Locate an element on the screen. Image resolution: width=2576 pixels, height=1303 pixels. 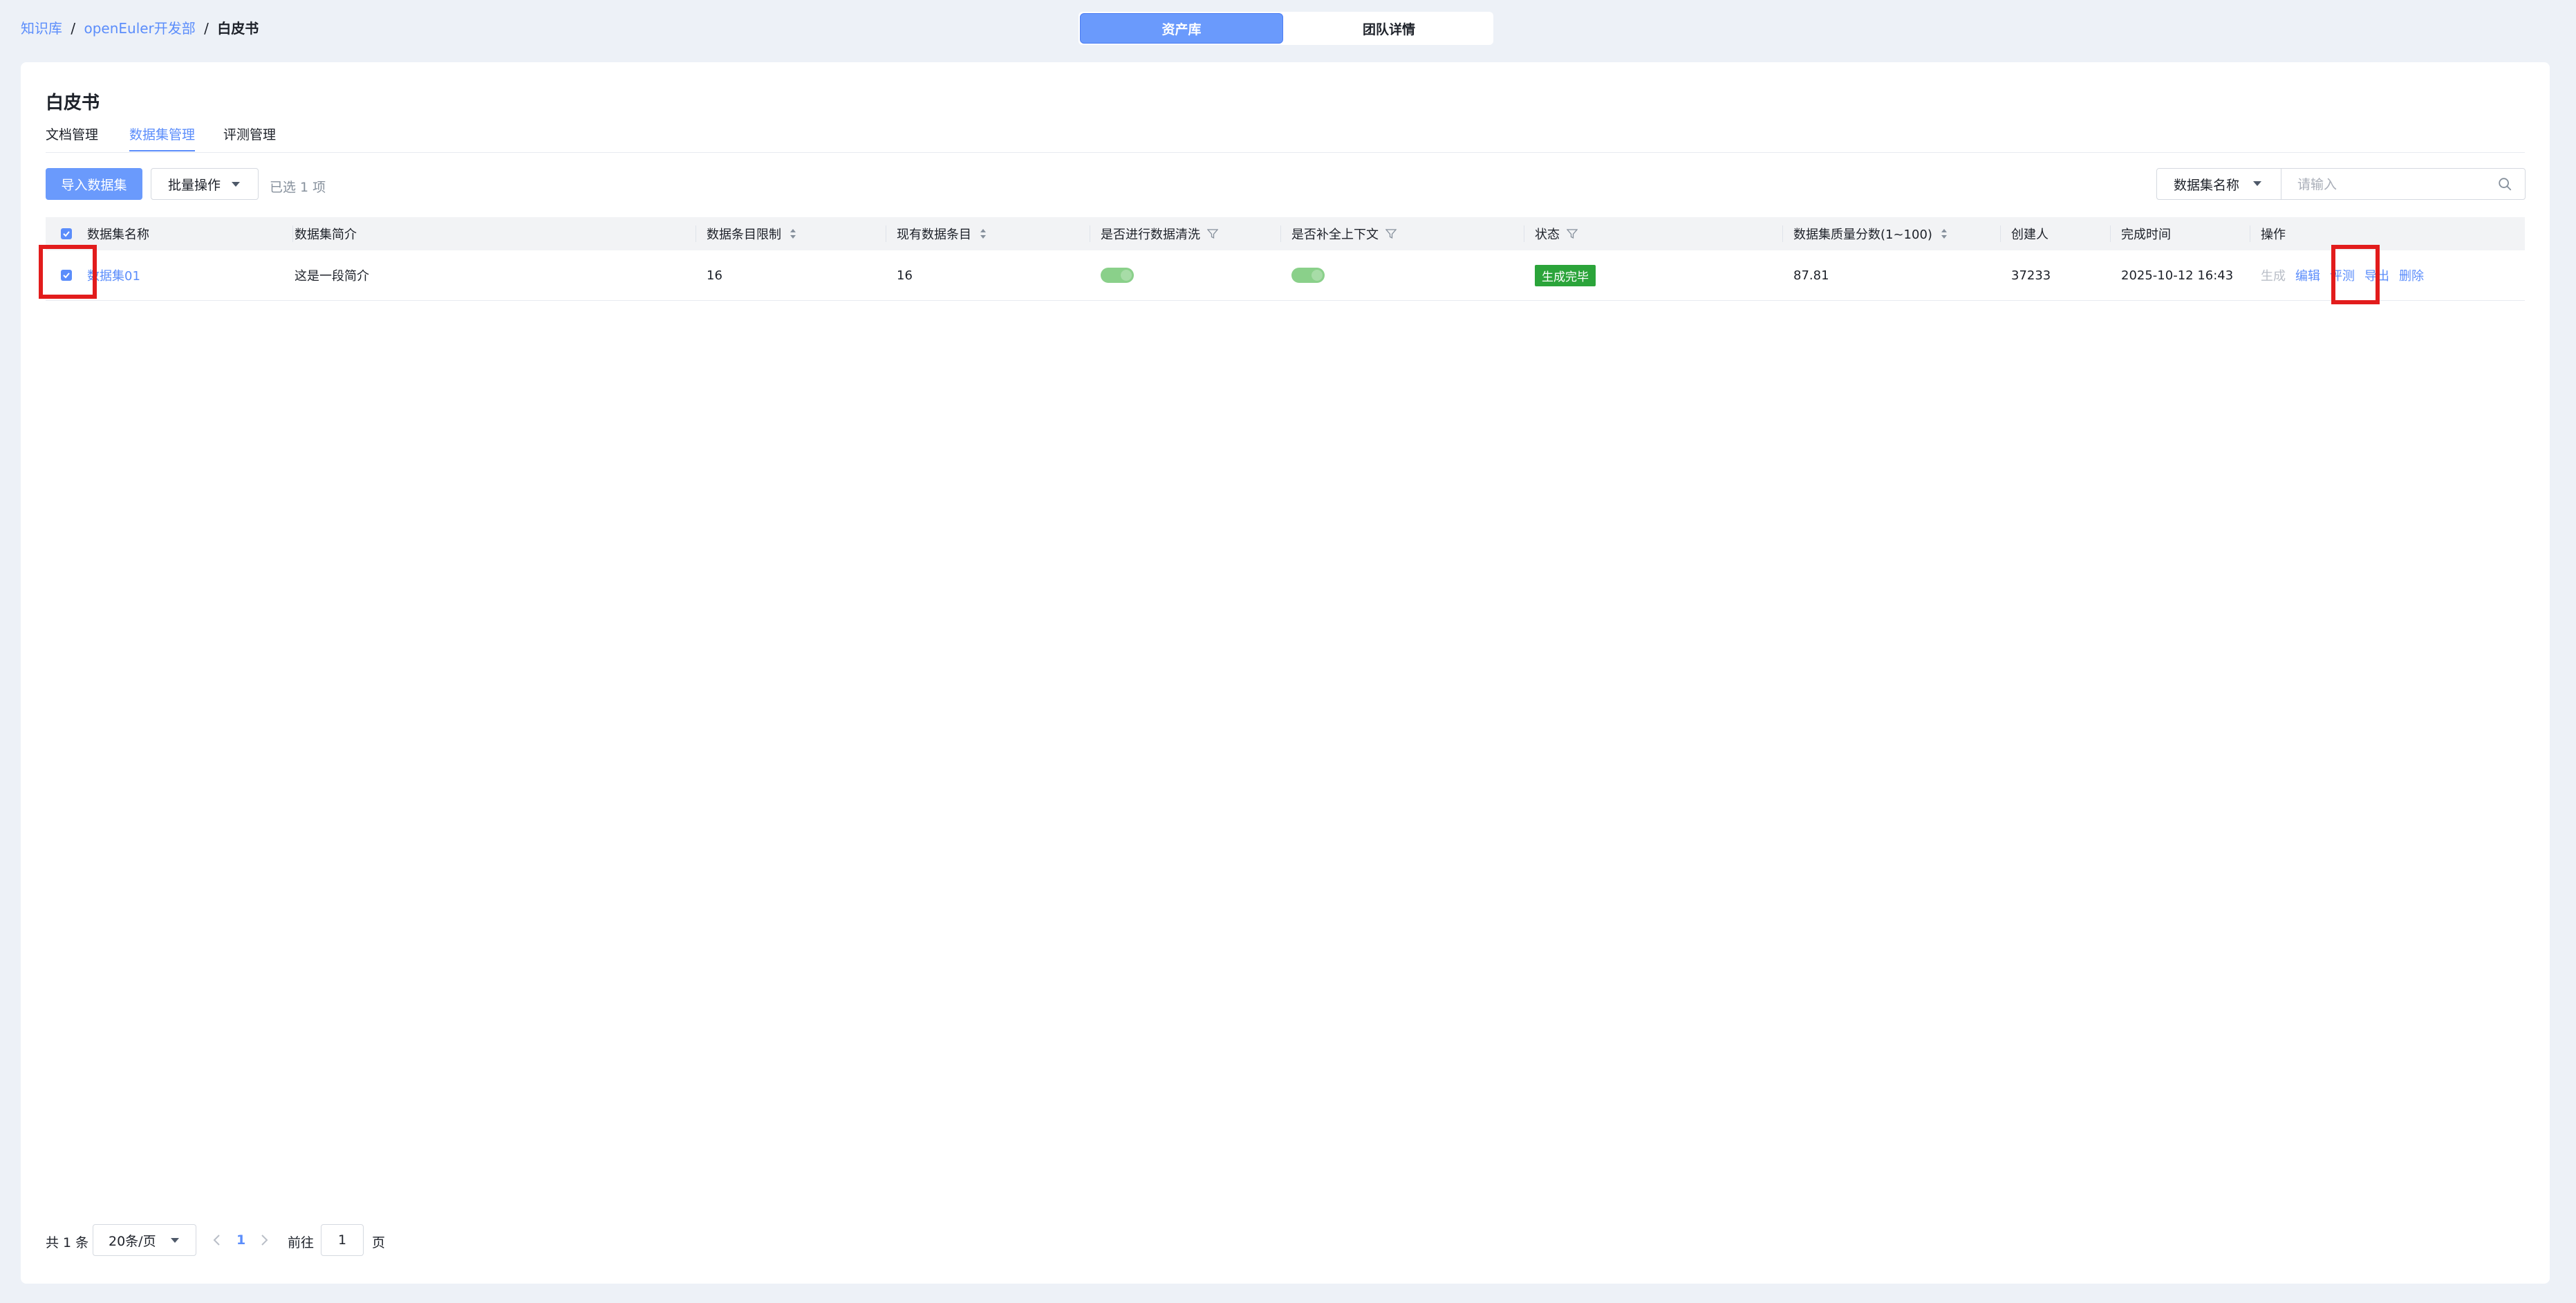
header-limit-label: 数据条目限制 is located at coordinates (744, 235).